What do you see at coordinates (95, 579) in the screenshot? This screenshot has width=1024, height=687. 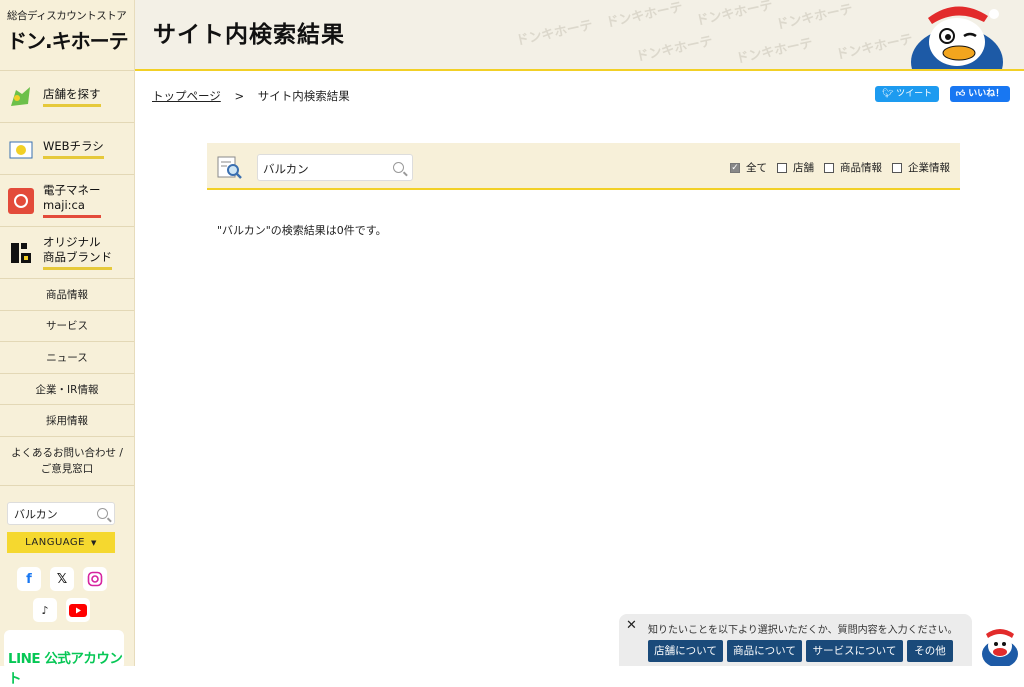 I see `instagram-icon` at bounding box center [95, 579].